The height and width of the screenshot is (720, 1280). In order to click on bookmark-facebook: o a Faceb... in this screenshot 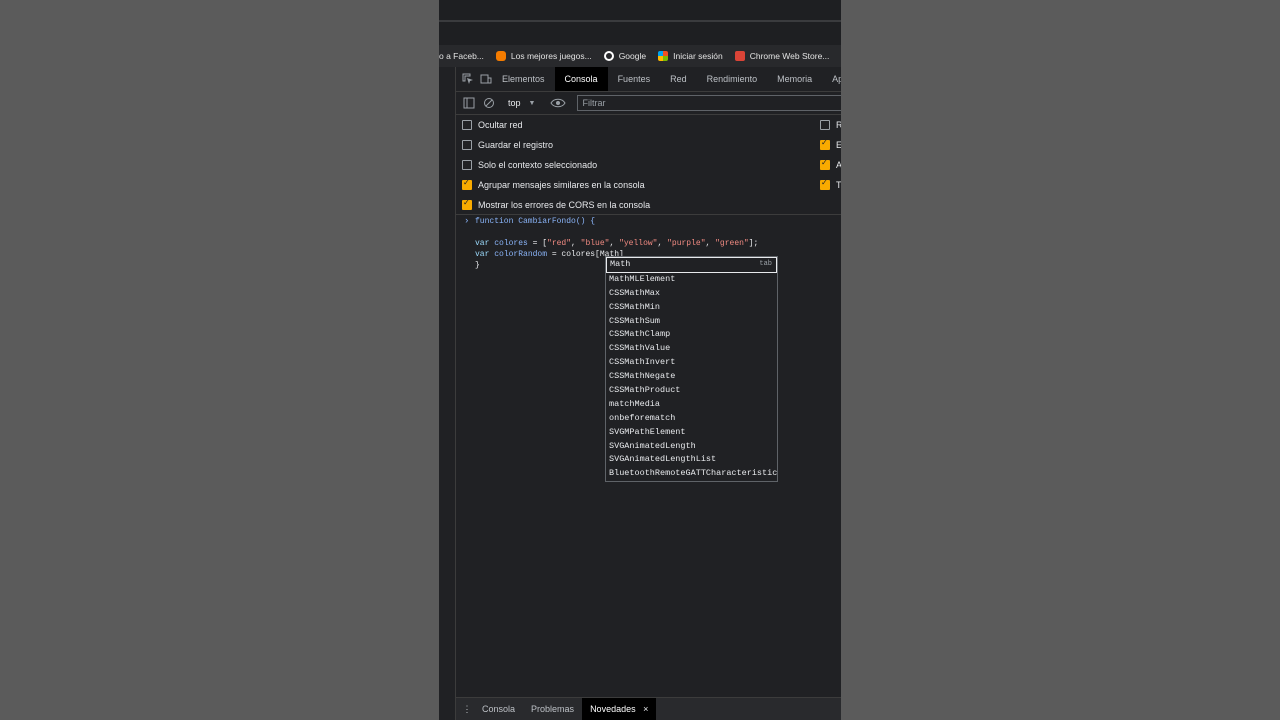, I will do `click(461, 56)`.